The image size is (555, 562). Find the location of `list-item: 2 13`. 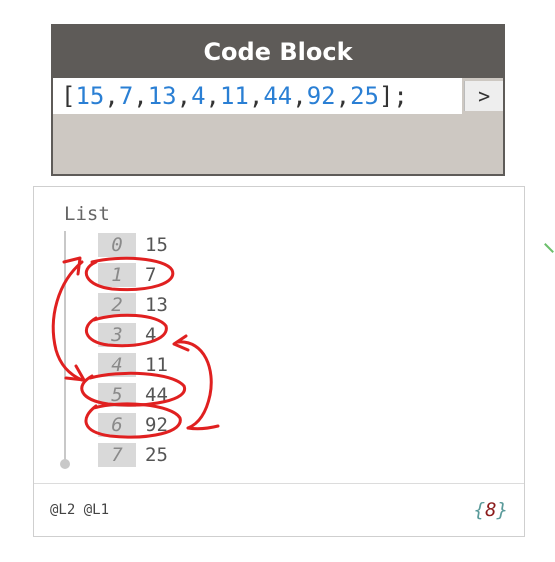

list-item: 2 13 is located at coordinates (133, 305).